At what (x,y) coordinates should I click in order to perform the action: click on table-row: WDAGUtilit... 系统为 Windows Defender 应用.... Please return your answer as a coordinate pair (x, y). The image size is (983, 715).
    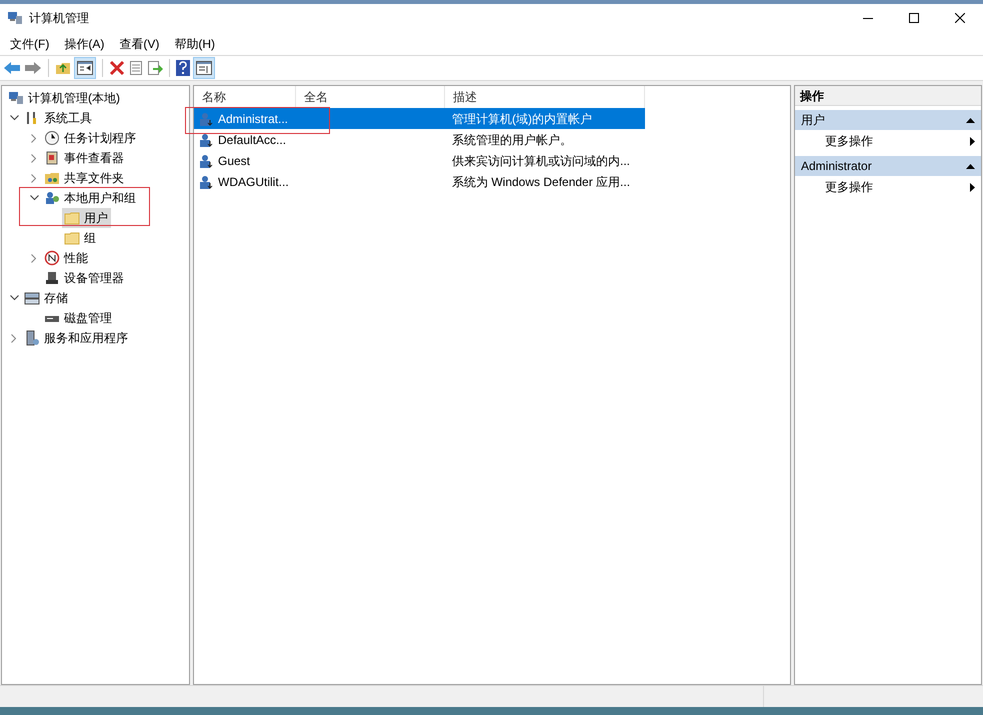
    Looking at the image, I should click on (419, 181).